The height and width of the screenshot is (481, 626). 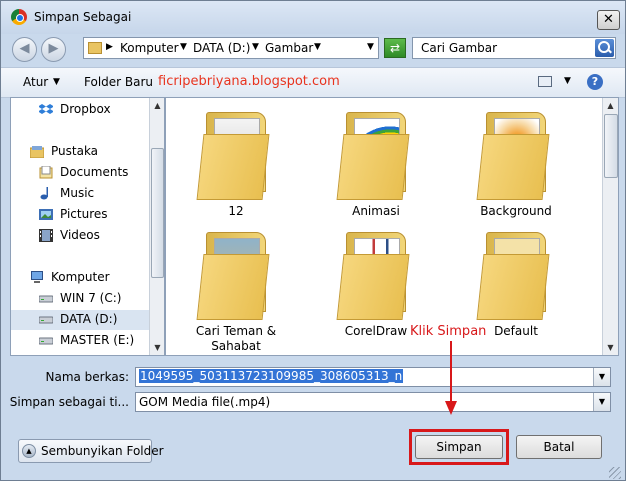 I want to click on resize-grip, so click(x=615, y=473).